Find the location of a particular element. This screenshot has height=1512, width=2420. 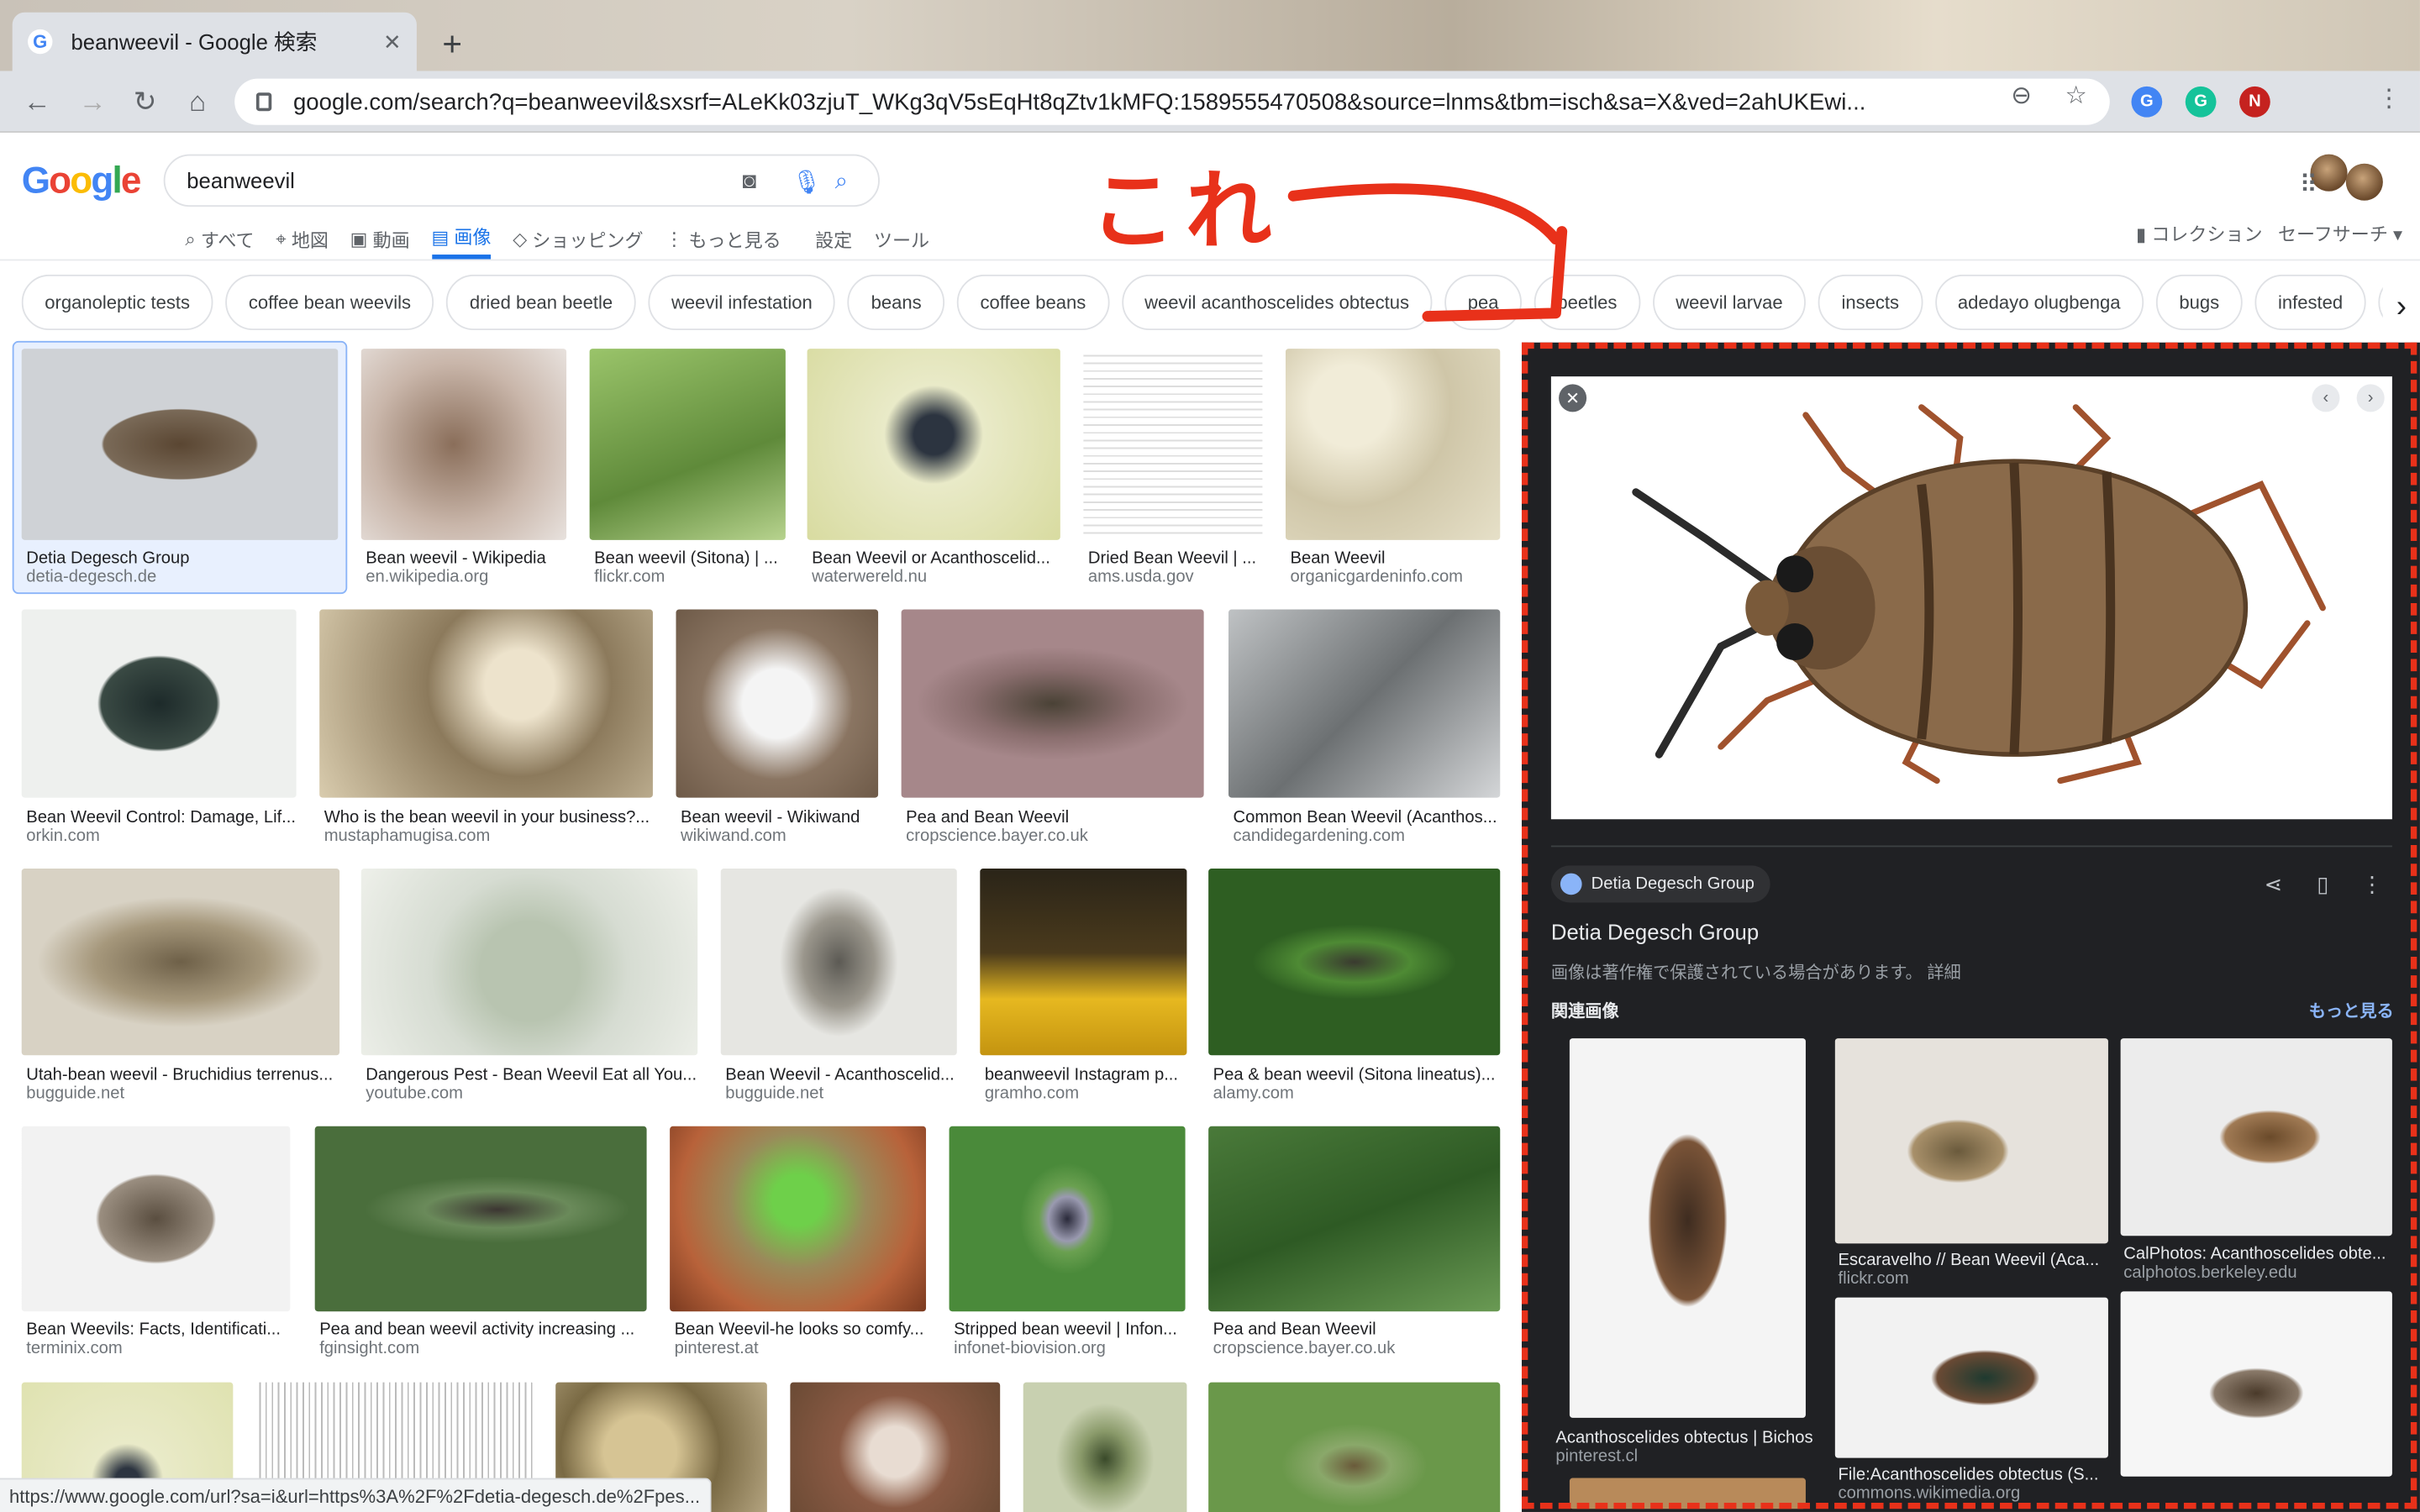

chip: weevil larvae is located at coordinates (1730, 302).